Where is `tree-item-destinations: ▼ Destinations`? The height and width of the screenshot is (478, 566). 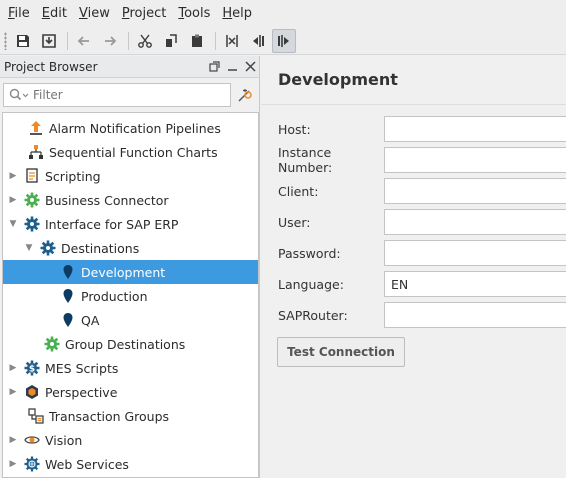 tree-item-destinations: ▼ Destinations is located at coordinates (130, 248).